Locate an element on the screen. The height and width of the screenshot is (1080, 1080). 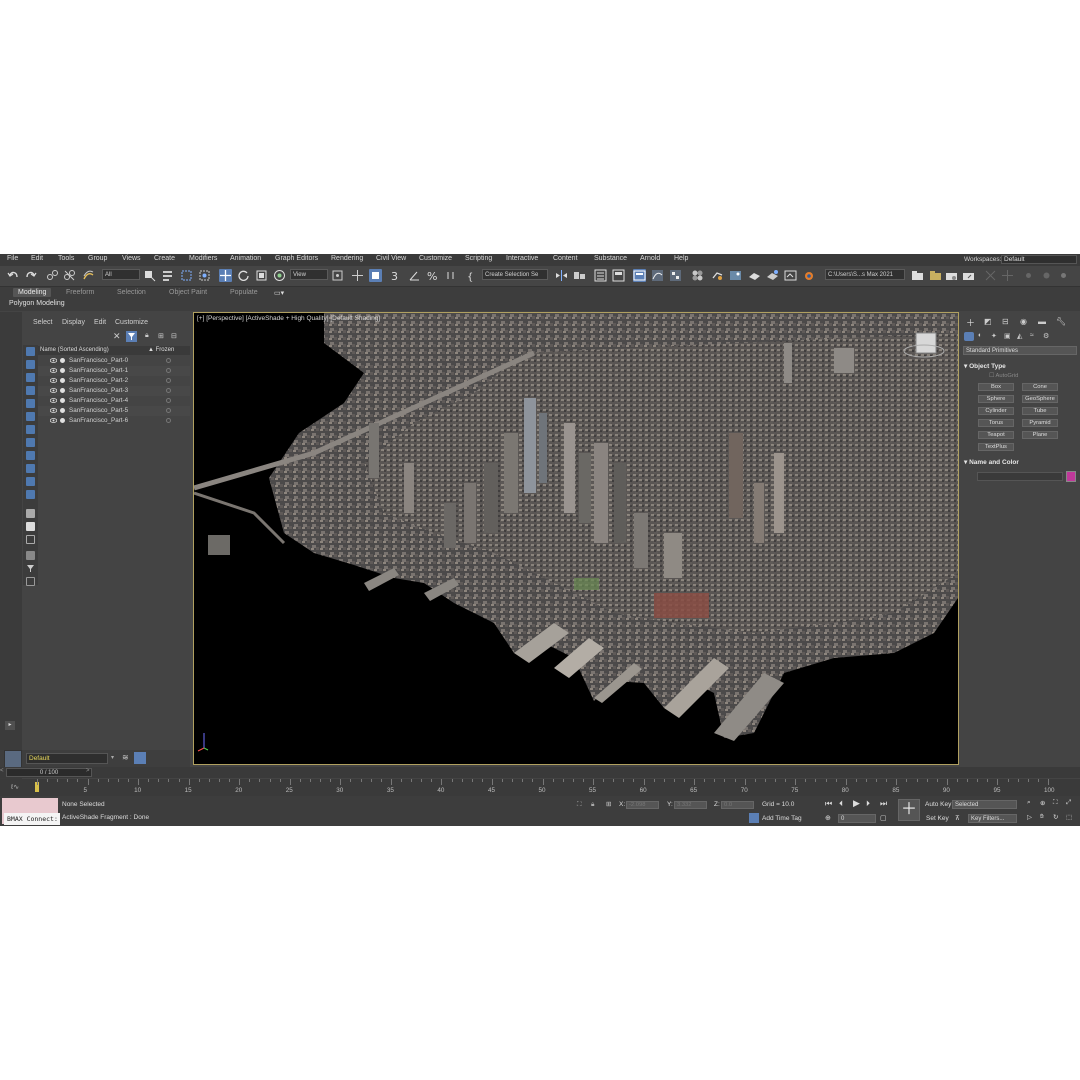
cylinder-button: Cylinder is located at coordinates (996, 411).